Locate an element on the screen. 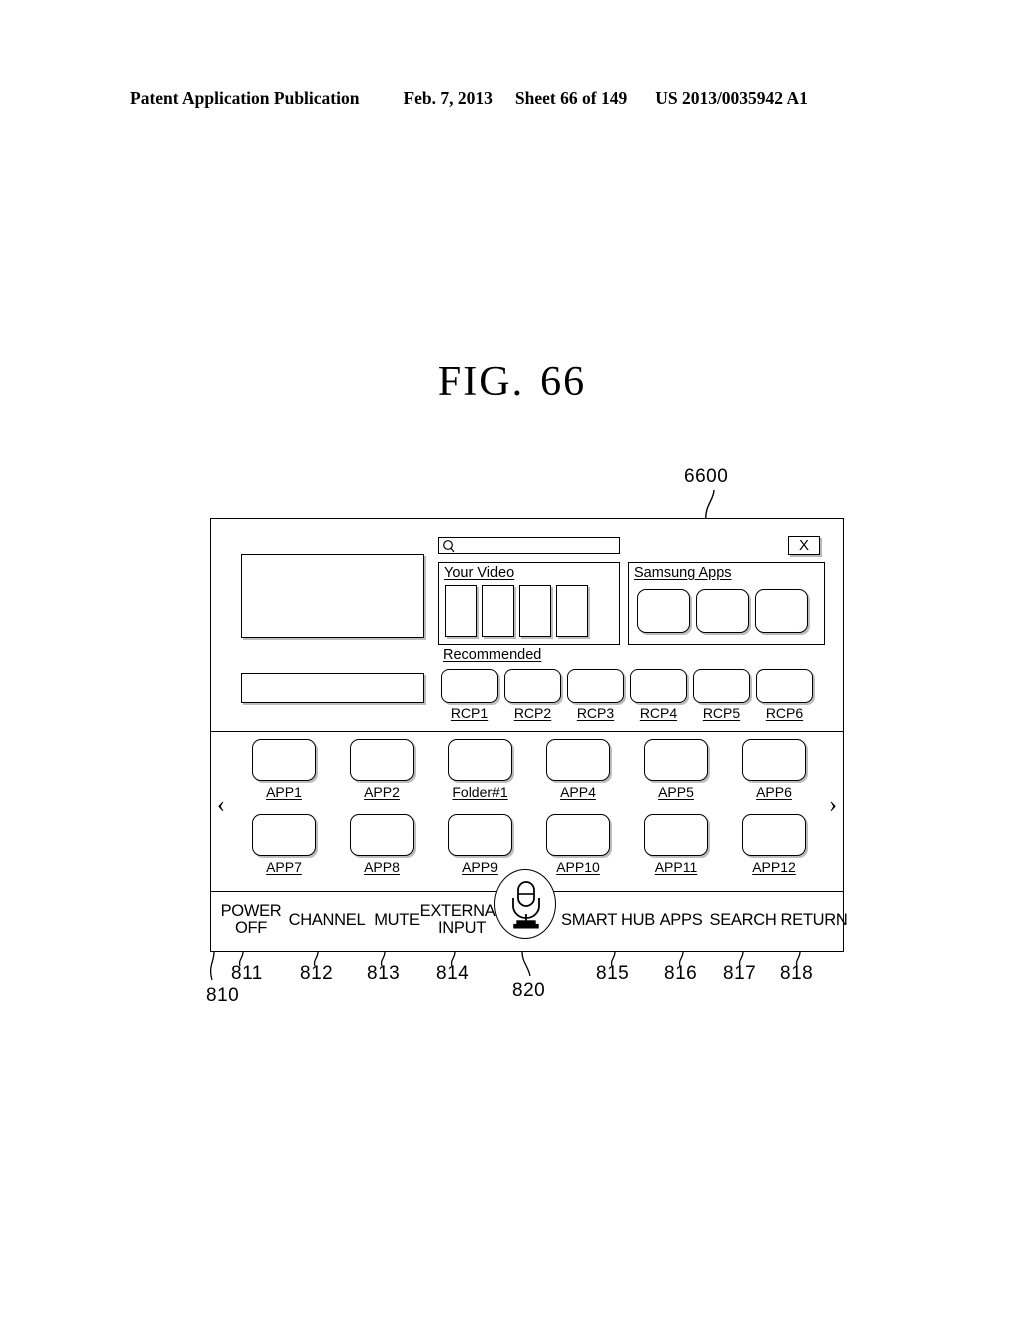 This screenshot has width=1024, height=1320. recommended-item: RCP1 is located at coordinates (469, 695).